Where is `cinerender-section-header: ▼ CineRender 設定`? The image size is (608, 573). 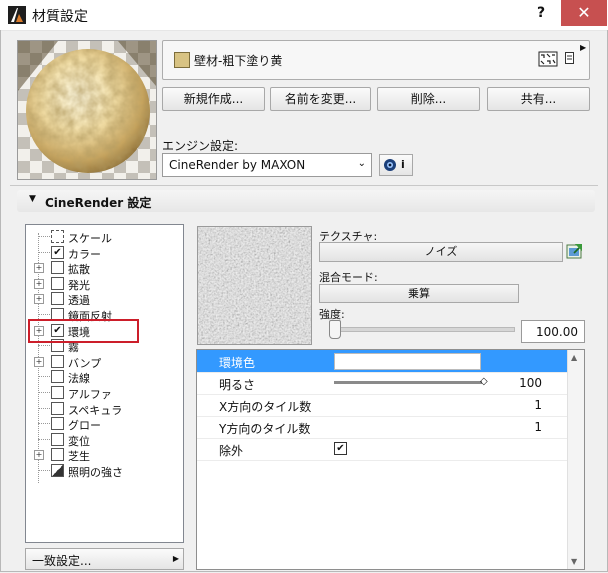 cinerender-section-header: ▼ CineRender 設定 is located at coordinates (306, 201).